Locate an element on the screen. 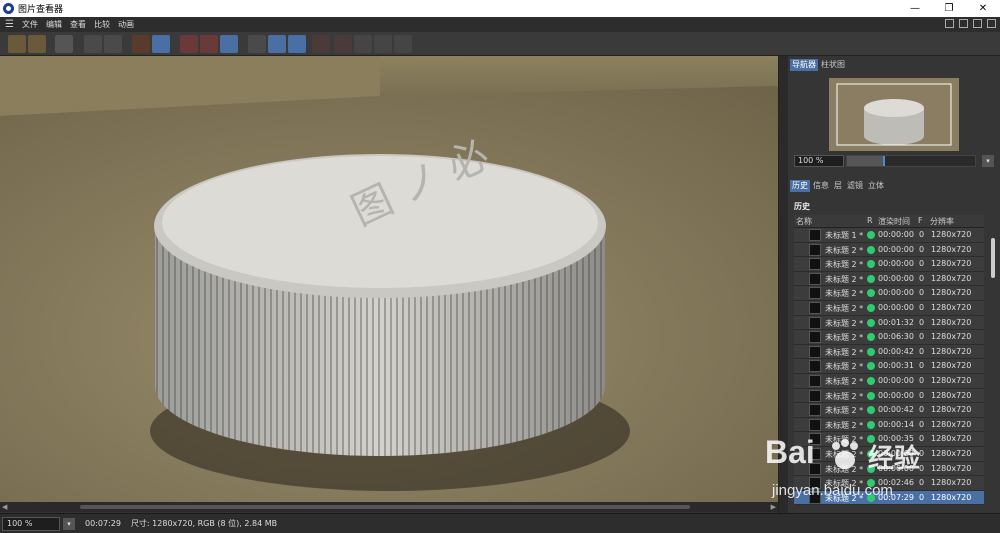  open-icon is located at coordinates (17, 44).